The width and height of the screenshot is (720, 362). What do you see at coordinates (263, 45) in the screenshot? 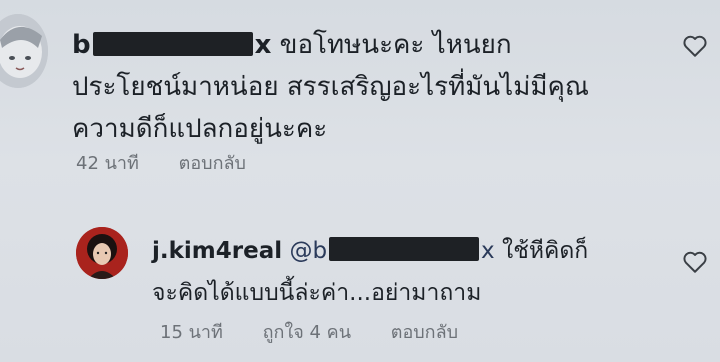
I see `comment-1-username-suffix: x` at bounding box center [263, 45].